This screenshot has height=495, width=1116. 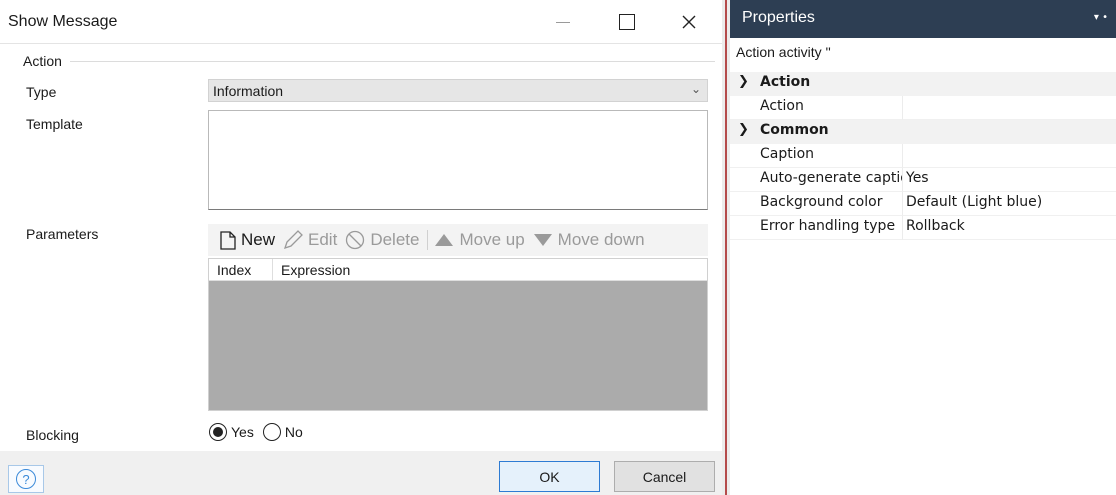 I want to click on blocking-no-label: No, so click(x=294, y=432).